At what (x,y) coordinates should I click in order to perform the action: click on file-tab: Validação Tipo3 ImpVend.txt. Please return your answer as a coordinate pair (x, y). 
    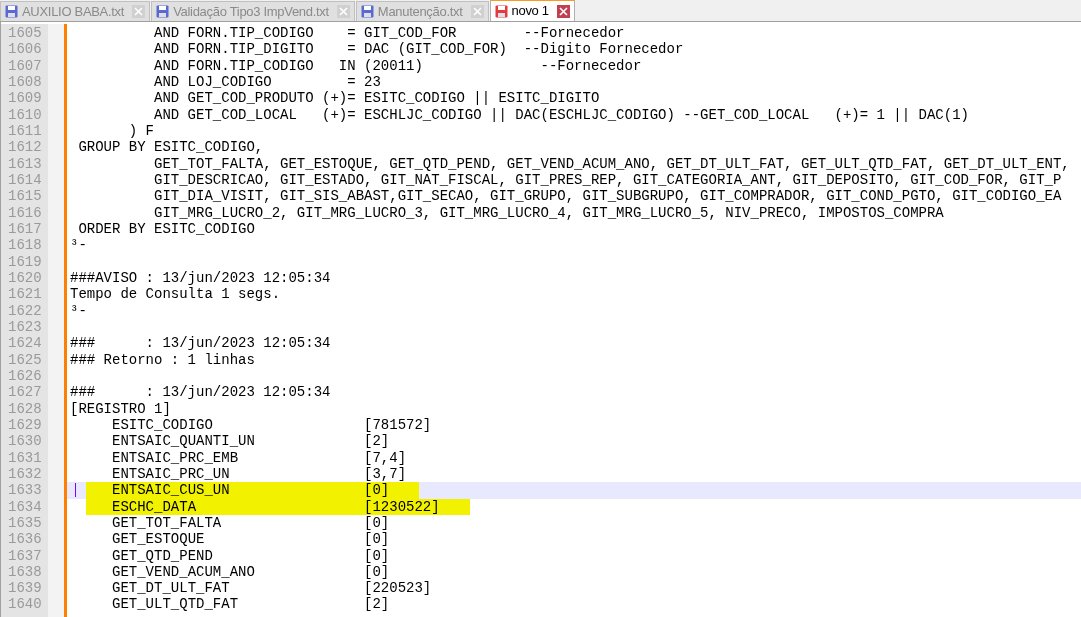
    Looking at the image, I should click on (253, 11).